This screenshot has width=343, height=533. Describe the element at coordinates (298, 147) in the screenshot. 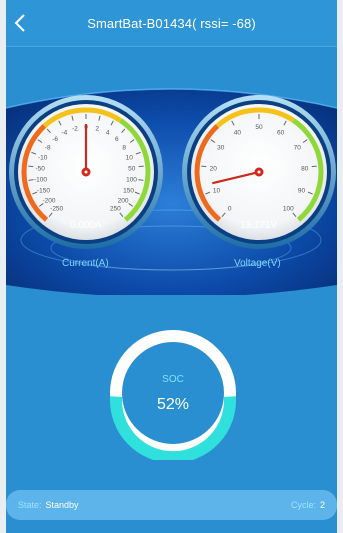

I see `voltage-tick-label-7: 70` at that location.